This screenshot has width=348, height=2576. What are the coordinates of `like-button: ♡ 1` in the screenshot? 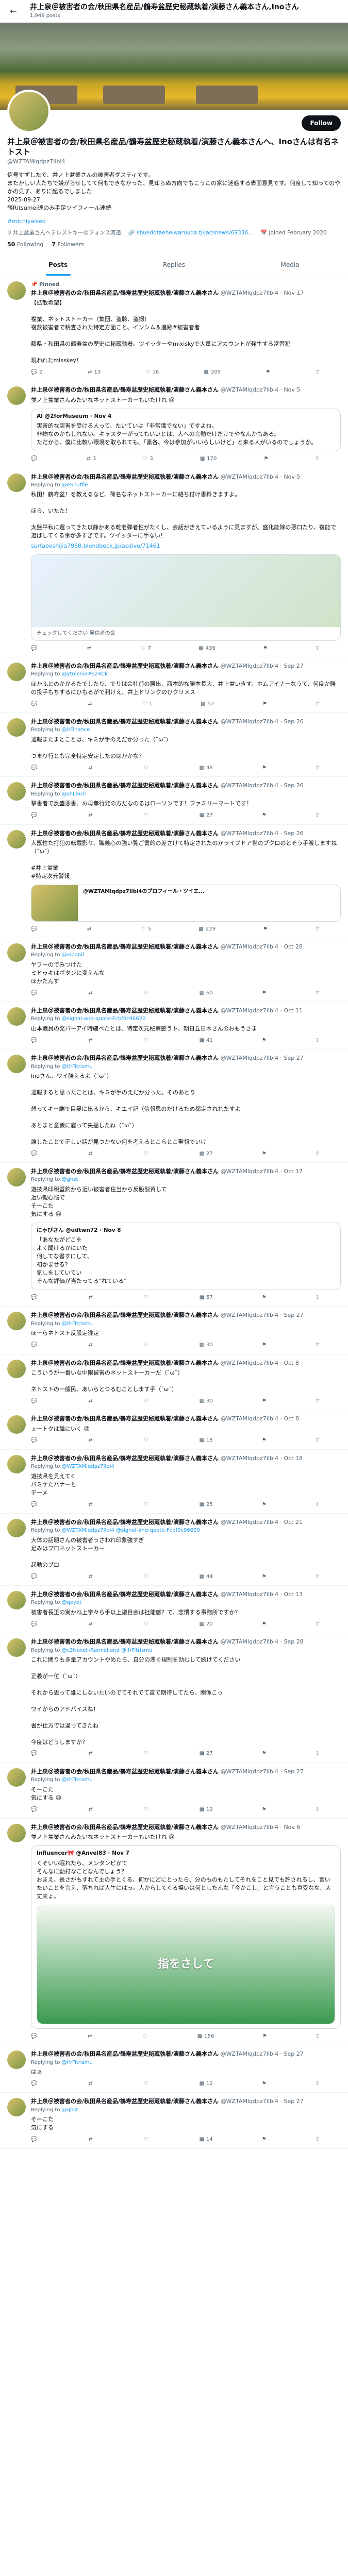 It's located at (147, 704).